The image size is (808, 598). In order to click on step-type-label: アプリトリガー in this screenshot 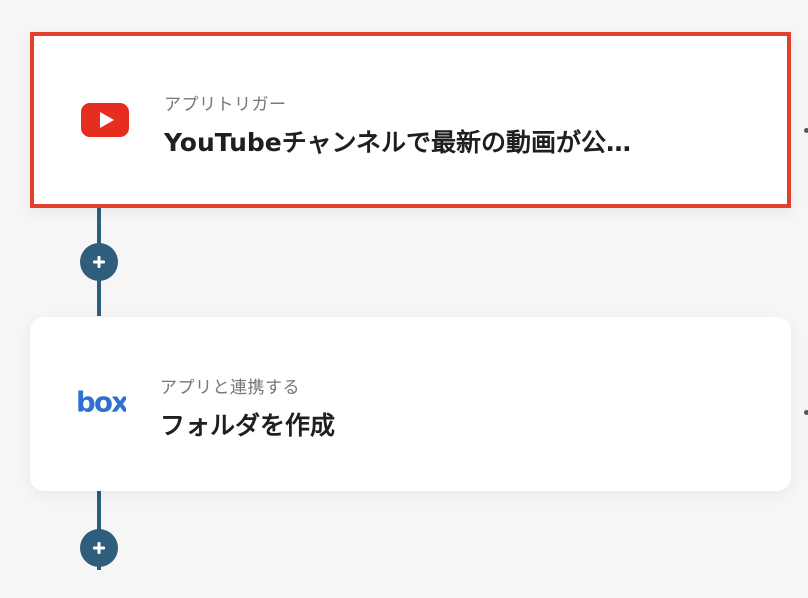, I will do `click(225, 105)`.